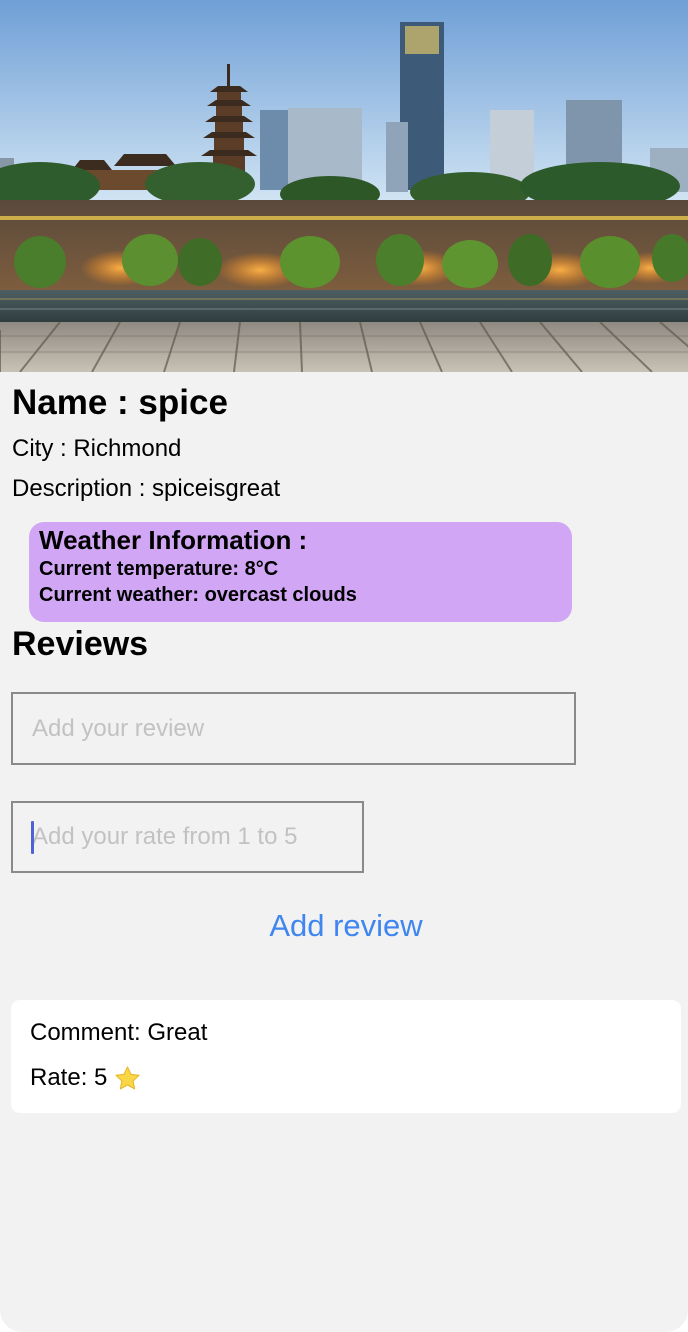 This screenshot has width=688, height=1332. I want to click on restaurant-city: City : Richmond, so click(97, 448).